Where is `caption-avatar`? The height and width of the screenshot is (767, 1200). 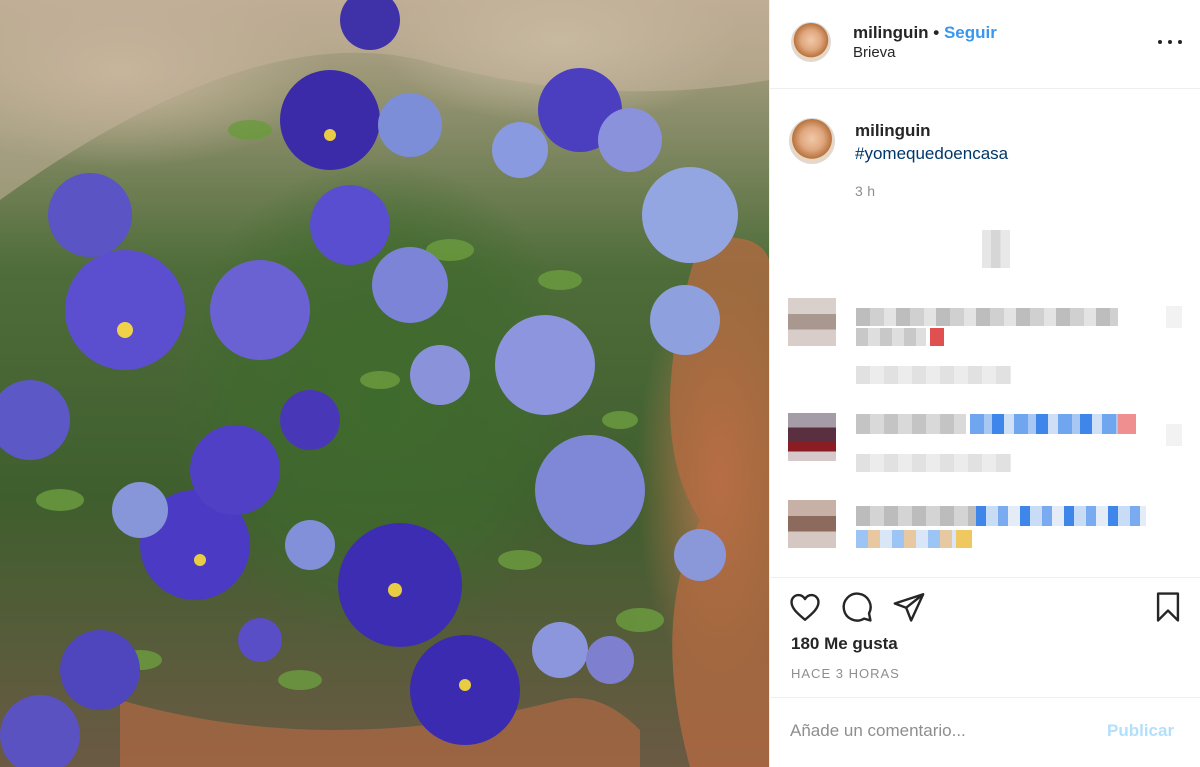 caption-avatar is located at coordinates (812, 141).